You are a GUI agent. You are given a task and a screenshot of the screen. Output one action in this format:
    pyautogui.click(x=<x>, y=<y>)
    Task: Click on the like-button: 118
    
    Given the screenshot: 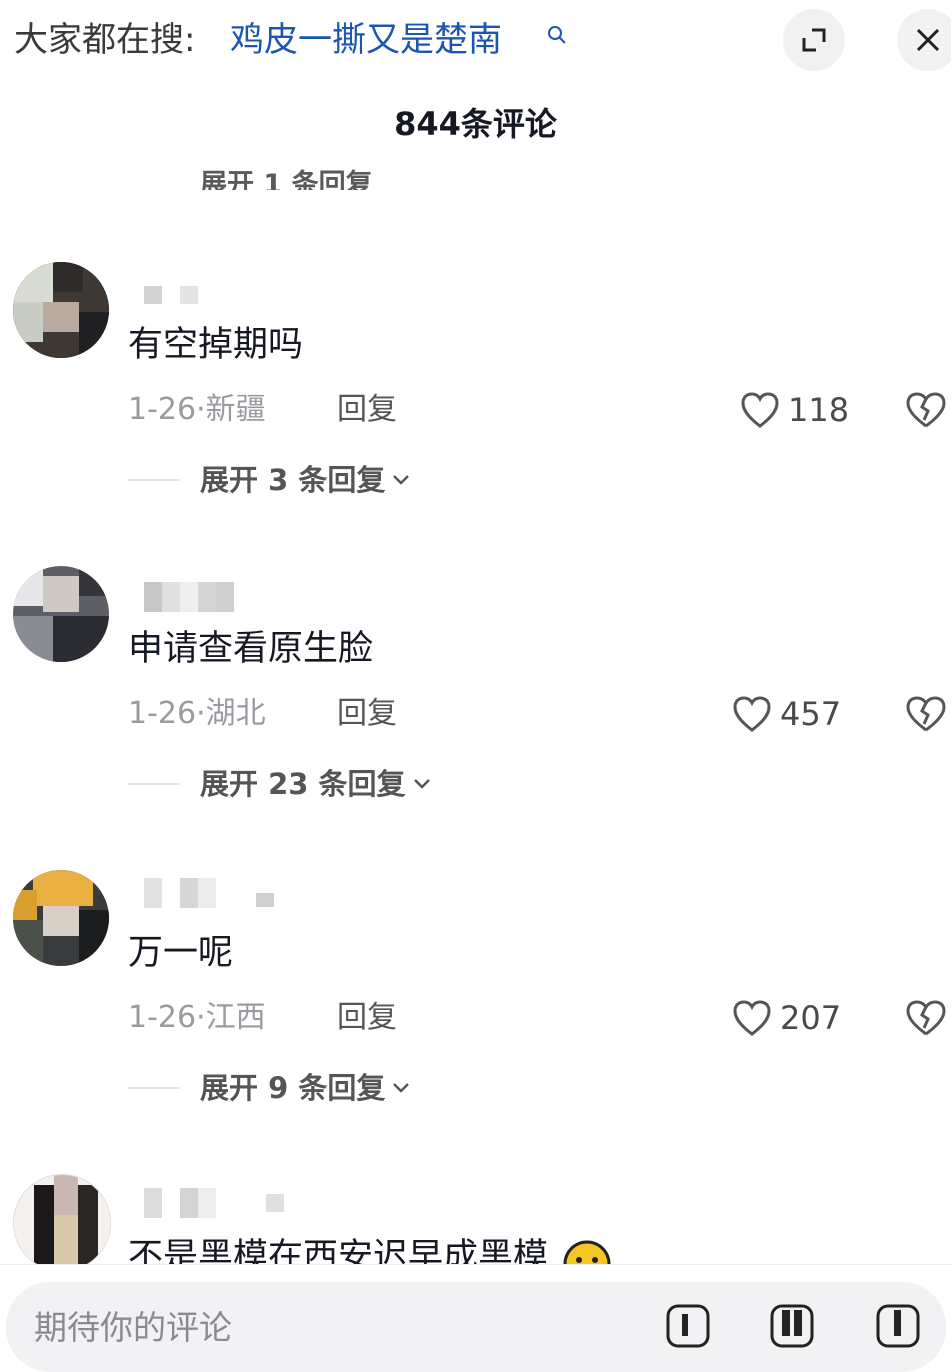 What is the action you would take?
    pyautogui.click(x=794, y=410)
    